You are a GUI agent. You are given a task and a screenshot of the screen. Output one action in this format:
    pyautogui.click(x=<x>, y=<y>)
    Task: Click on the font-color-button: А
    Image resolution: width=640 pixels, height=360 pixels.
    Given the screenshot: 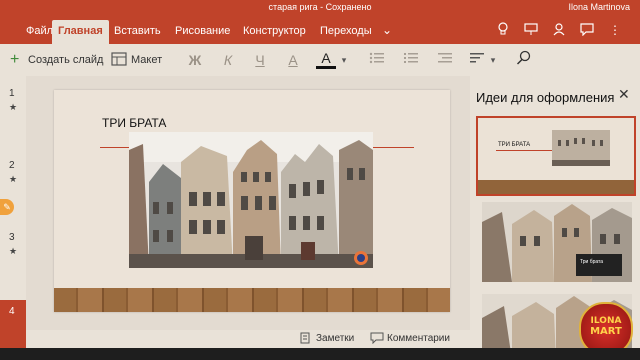 What is the action you would take?
    pyautogui.click(x=326, y=59)
    